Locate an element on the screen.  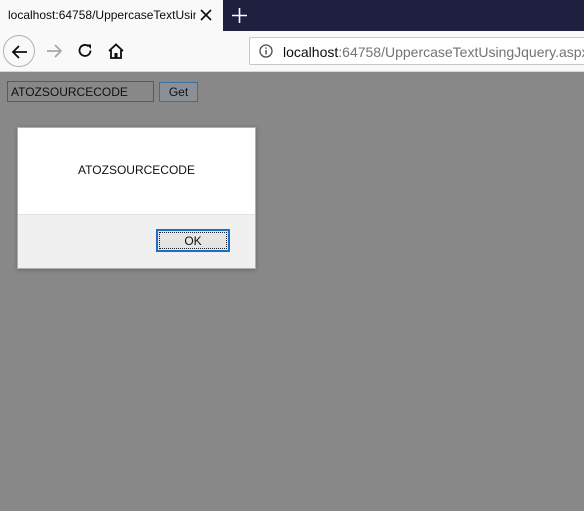
home-button is located at coordinates (116, 51).